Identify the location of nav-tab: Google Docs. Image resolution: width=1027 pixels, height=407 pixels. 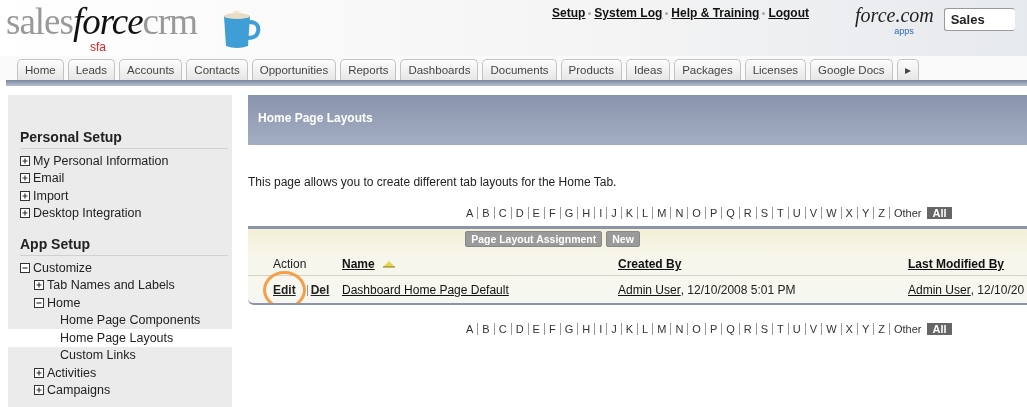
(851, 69).